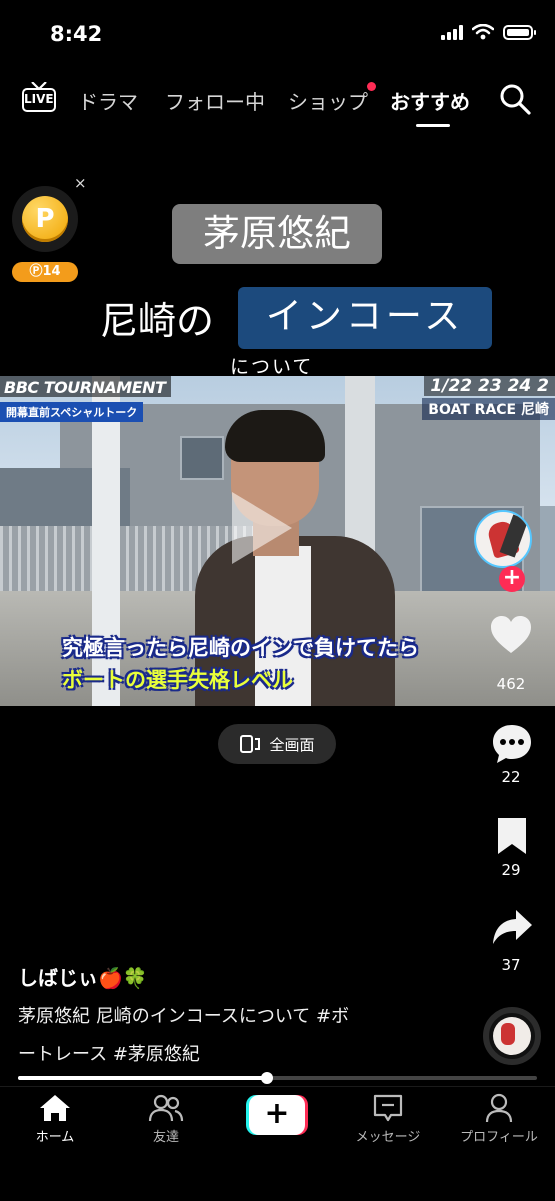  Describe the element at coordinates (76, 34) in the screenshot. I see `status-time: 8:42` at that location.